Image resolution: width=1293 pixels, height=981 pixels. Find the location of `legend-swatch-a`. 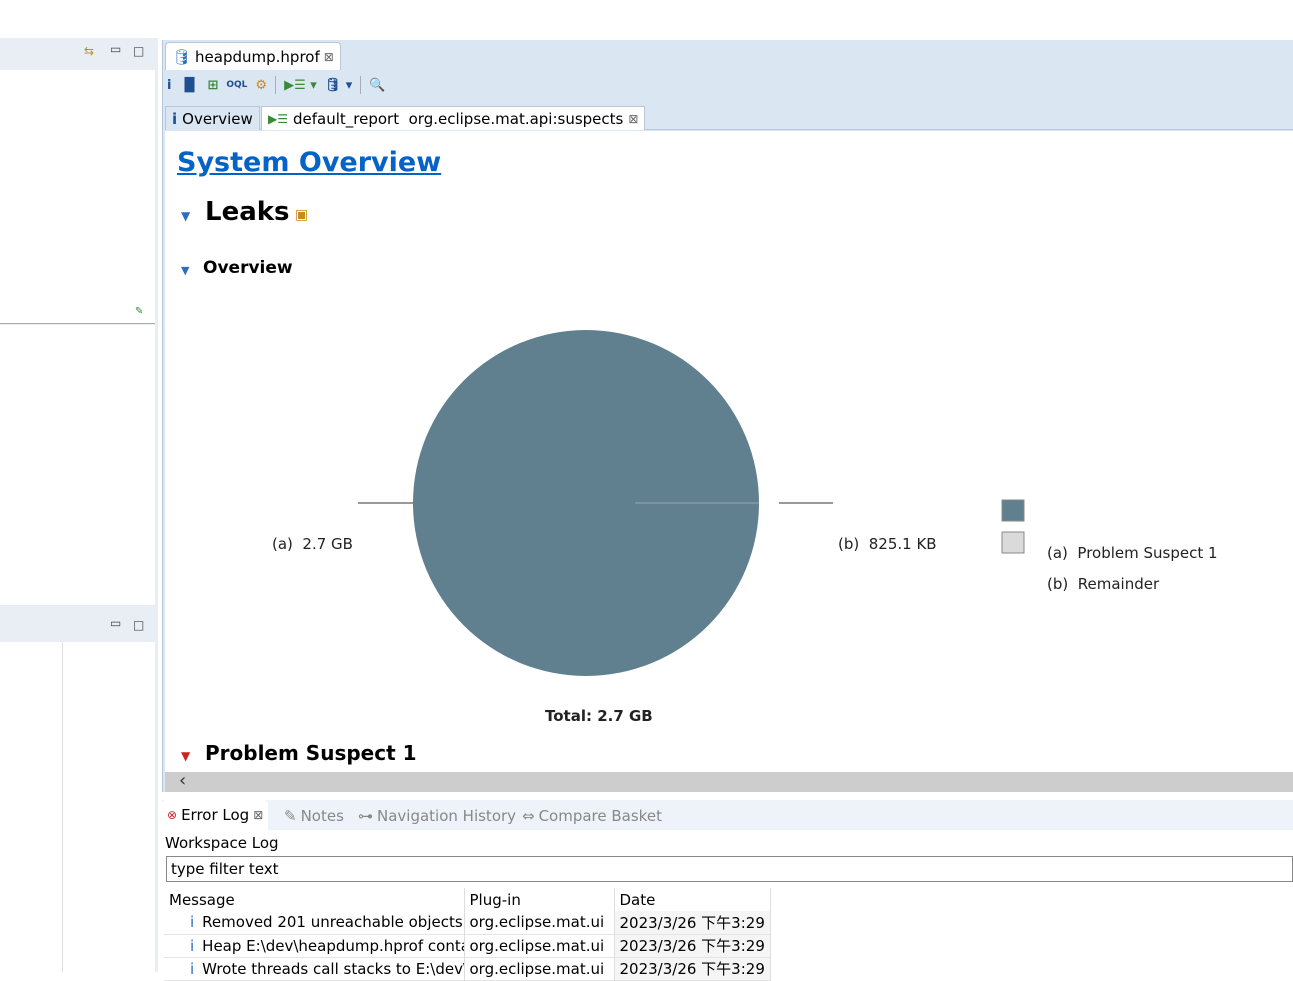

legend-swatch-a is located at coordinates (1013, 510).